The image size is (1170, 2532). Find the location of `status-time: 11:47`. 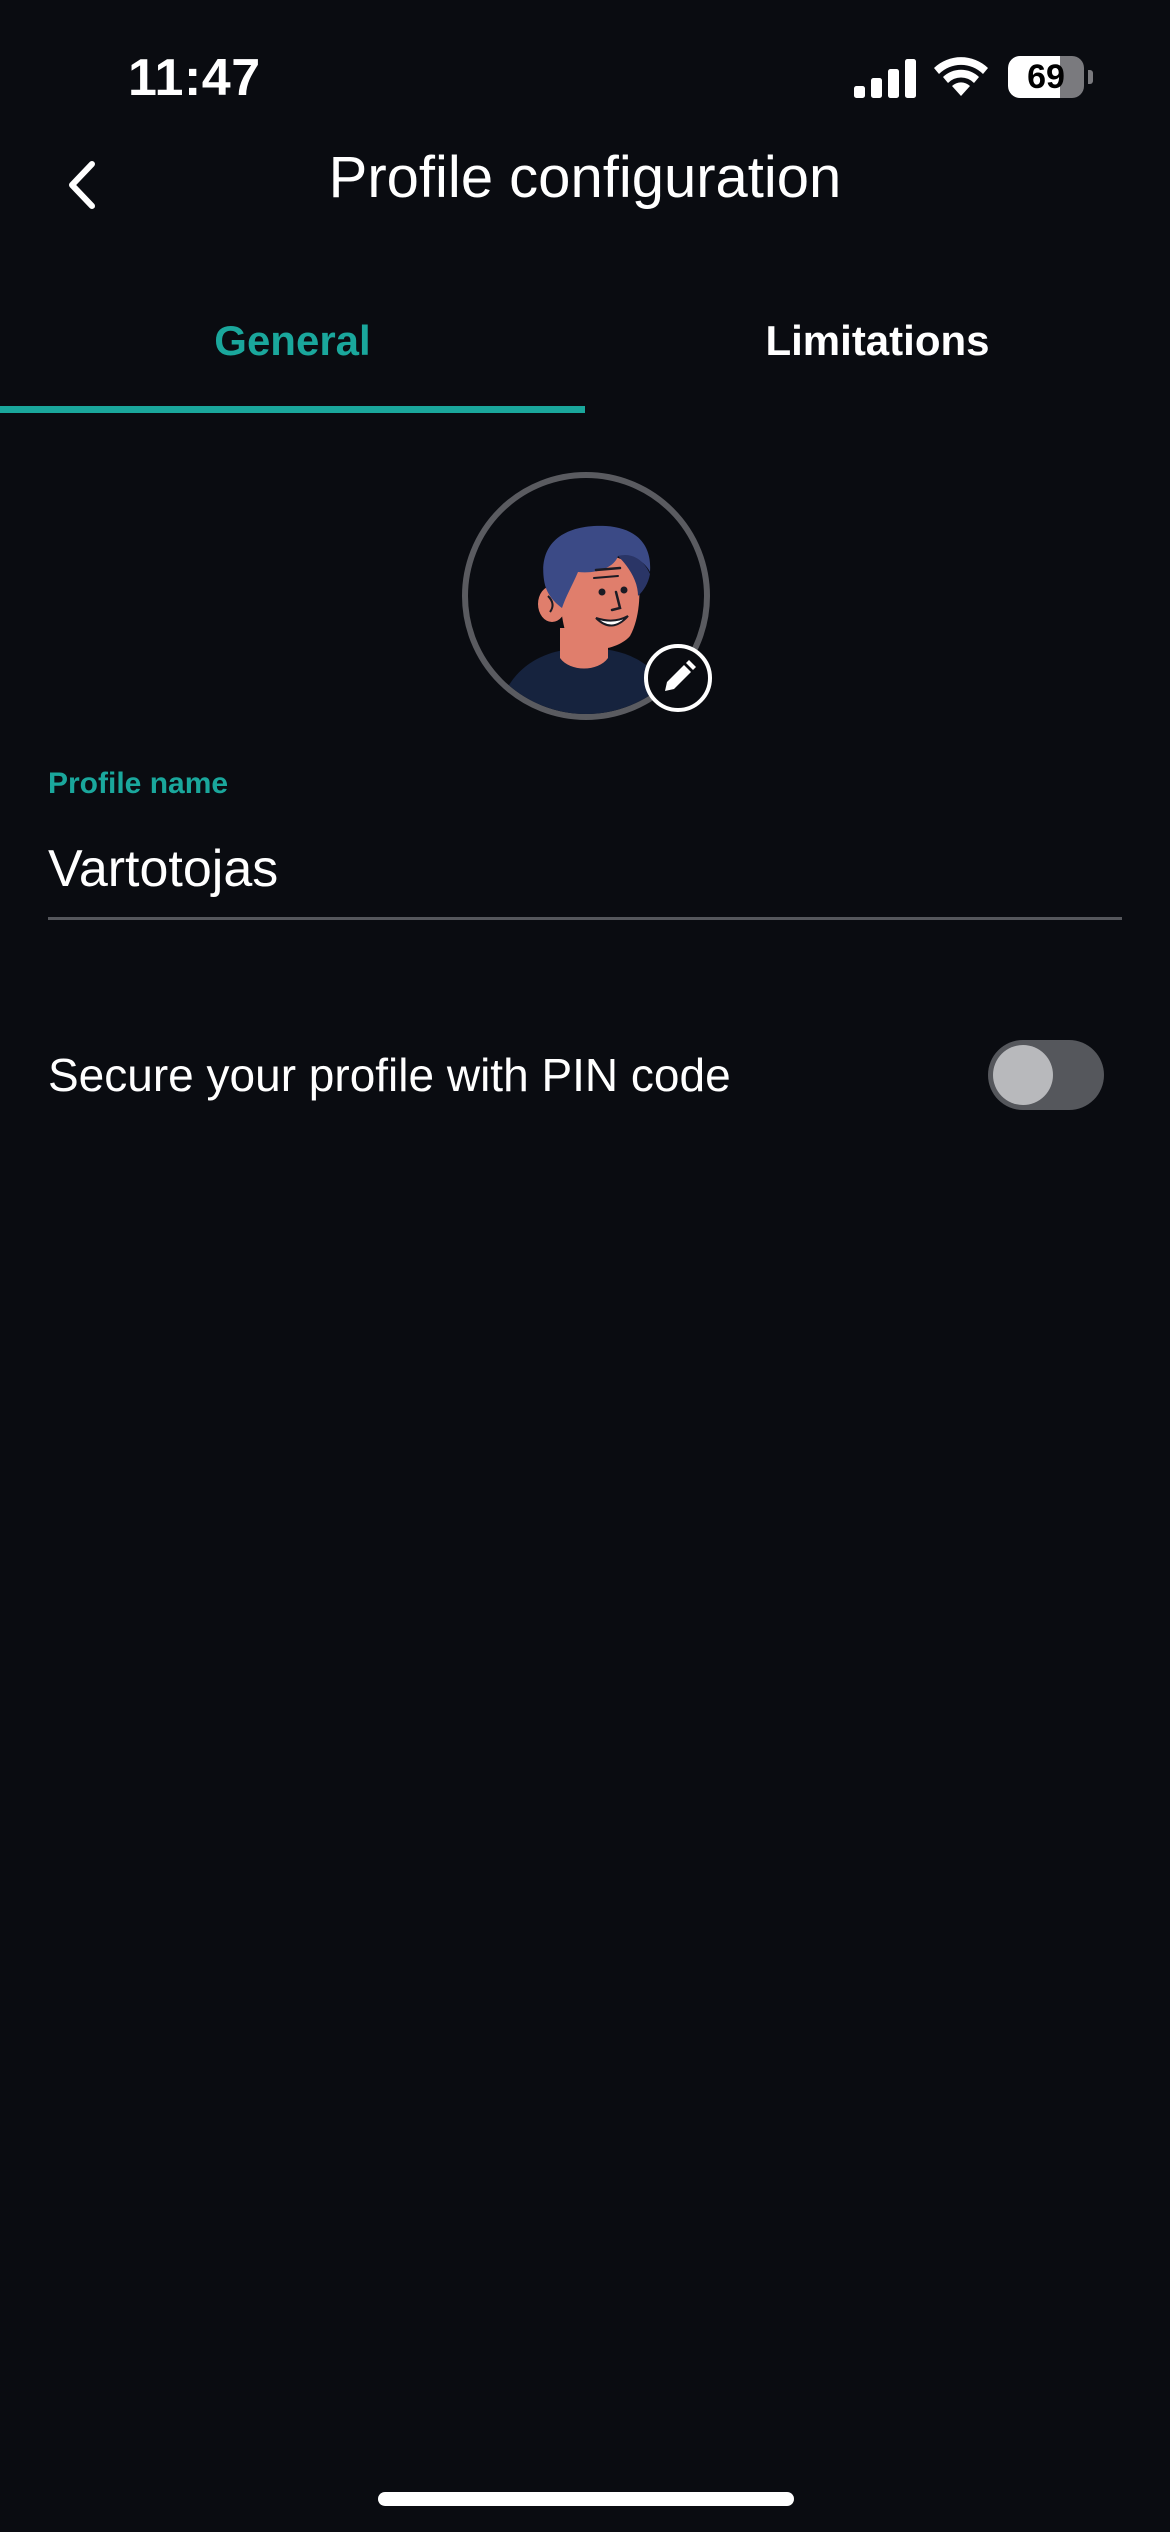

status-time: 11:47 is located at coordinates (194, 78).